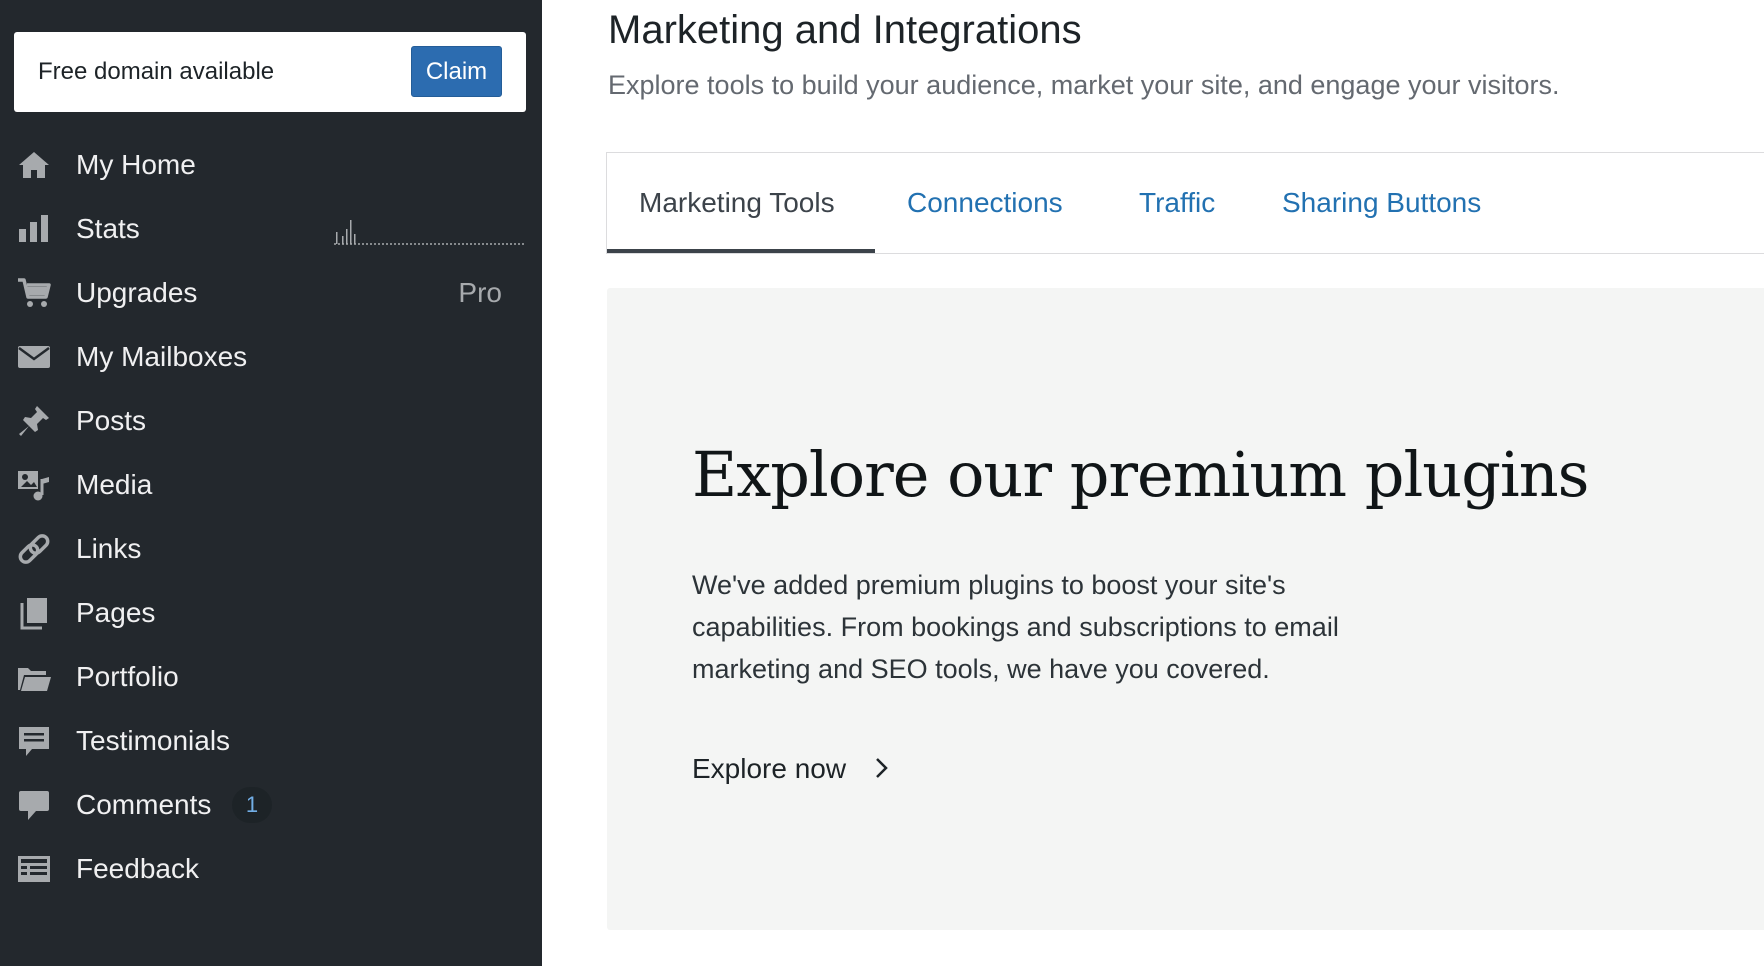 This screenshot has height=966, width=1764. What do you see at coordinates (271, 741) in the screenshot?
I see `sidebar-item-testimonials: Testimonials` at bounding box center [271, 741].